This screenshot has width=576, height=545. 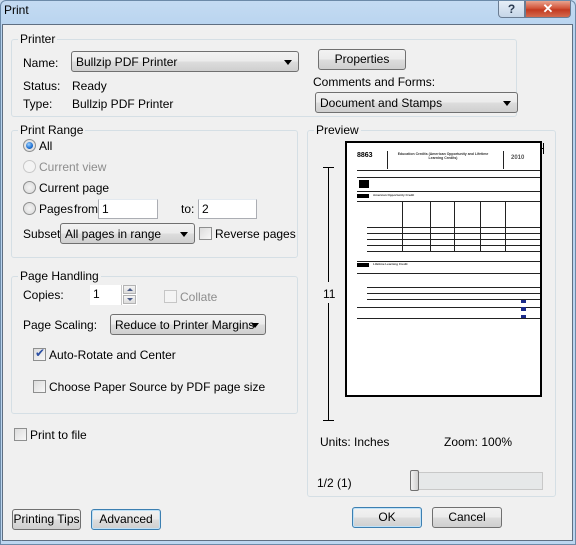 I want to click on radio-all, so click(x=29, y=145).